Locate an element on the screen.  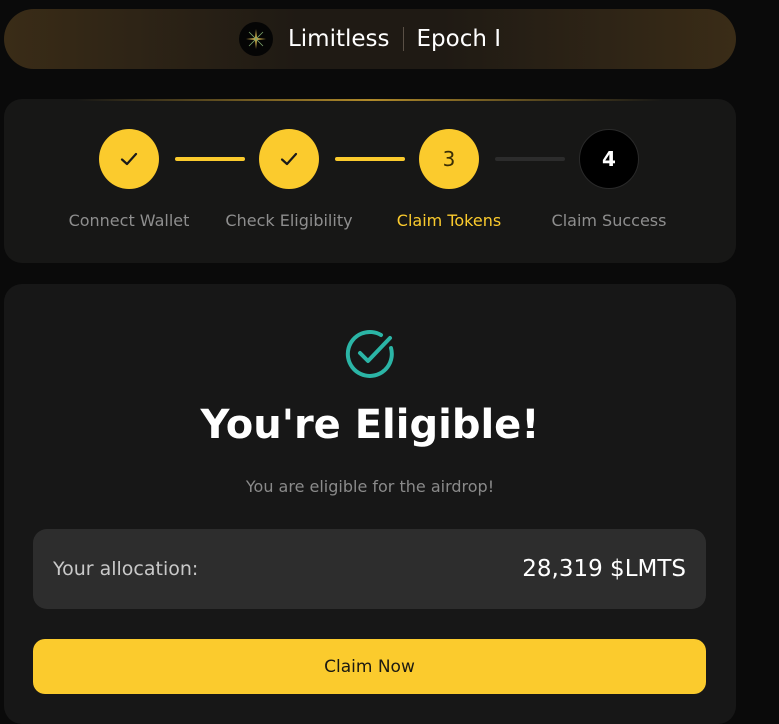
sparkle-star-icon is located at coordinates (255, 39).